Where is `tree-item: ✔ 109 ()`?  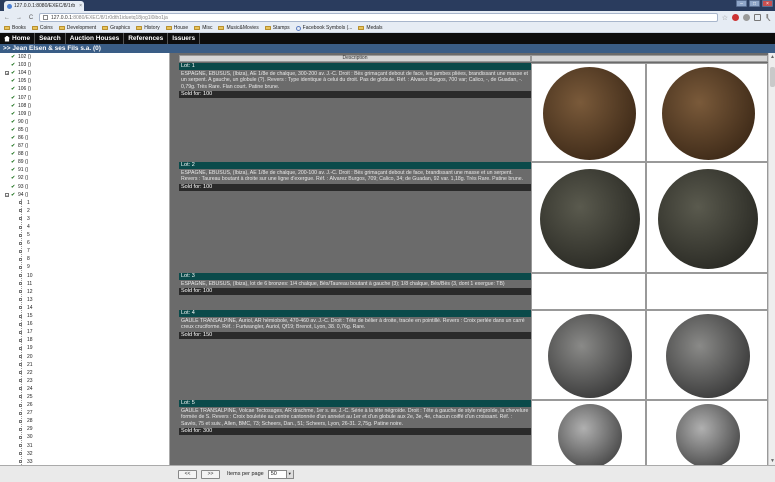
tree-item: ✔ 109 () is located at coordinates (84, 114).